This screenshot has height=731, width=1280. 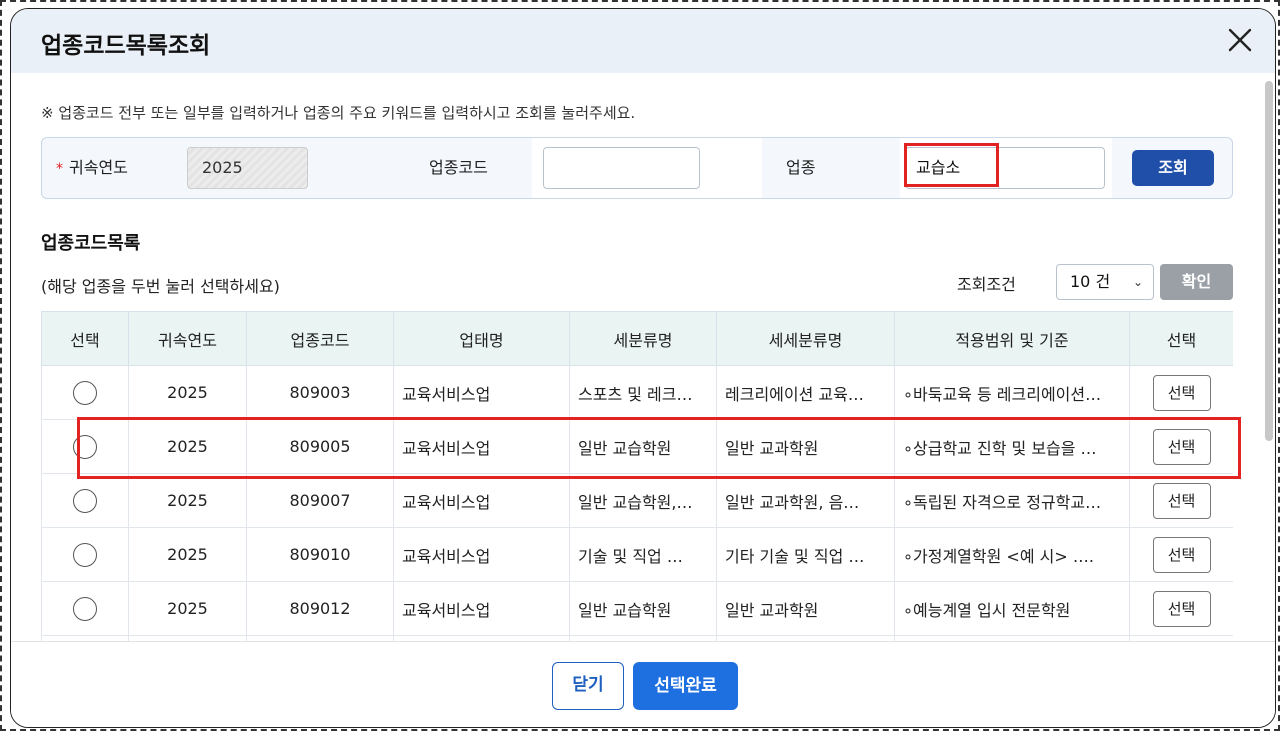 I want to click on col-header-subsubcategory: 세세분류명, so click(x=805, y=338).